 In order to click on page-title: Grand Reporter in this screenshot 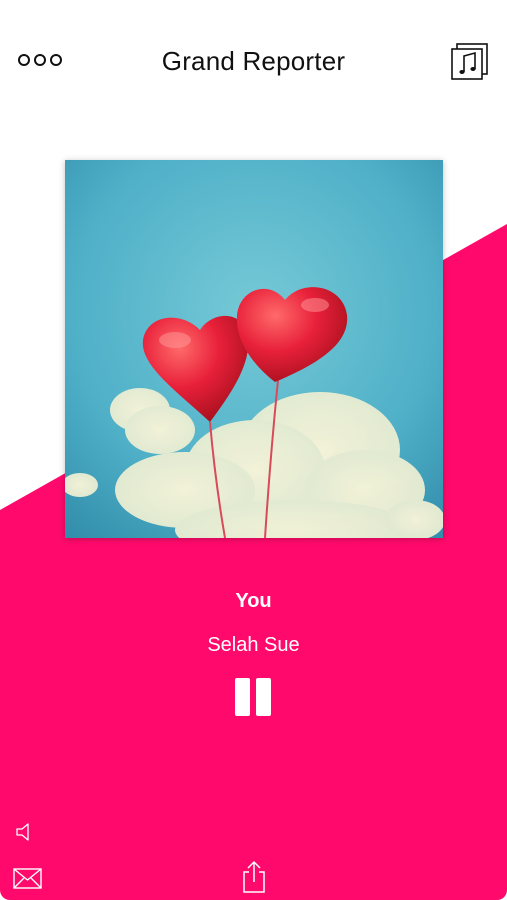, I will do `click(253, 61)`.